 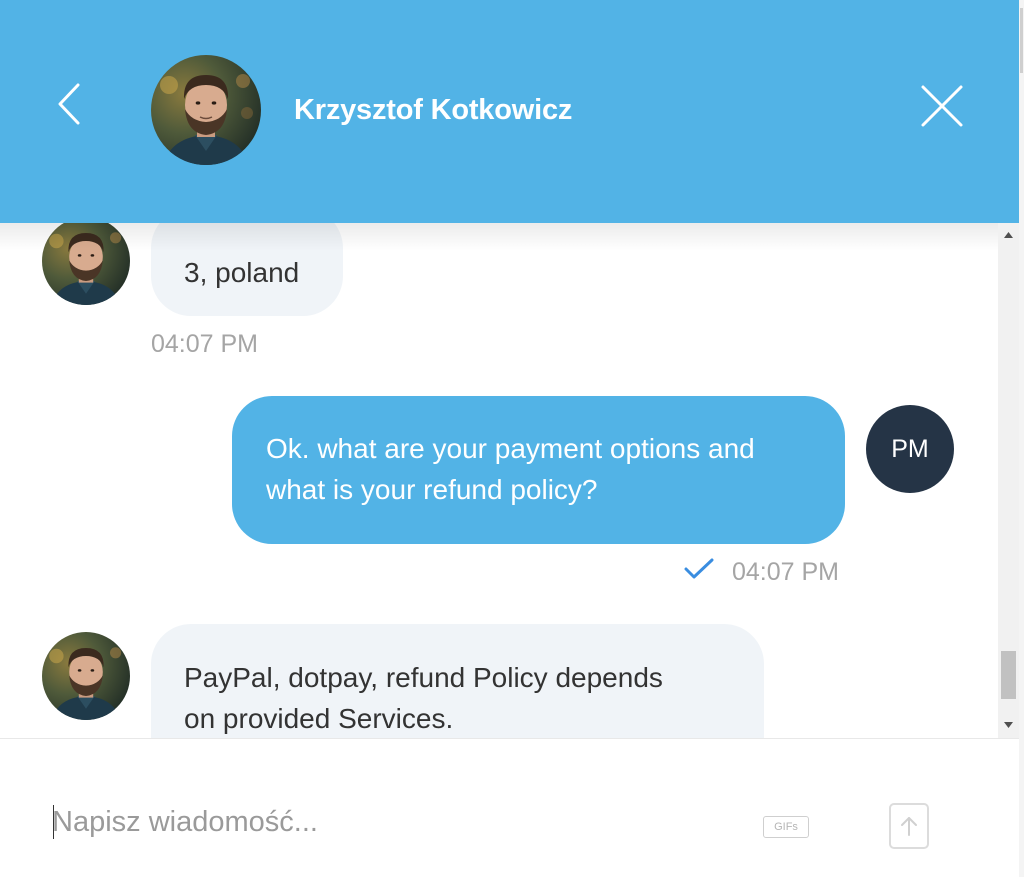 What do you see at coordinates (206, 110) in the screenshot?
I see `contact-avatar` at bounding box center [206, 110].